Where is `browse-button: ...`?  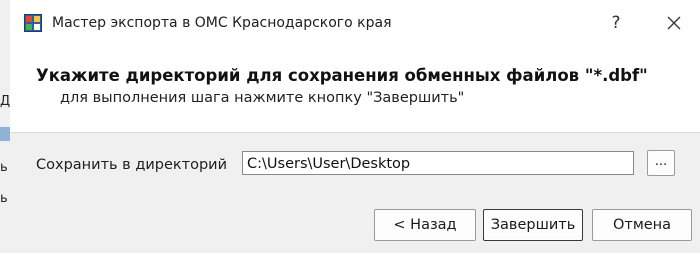 browse-button: ... is located at coordinates (661, 163).